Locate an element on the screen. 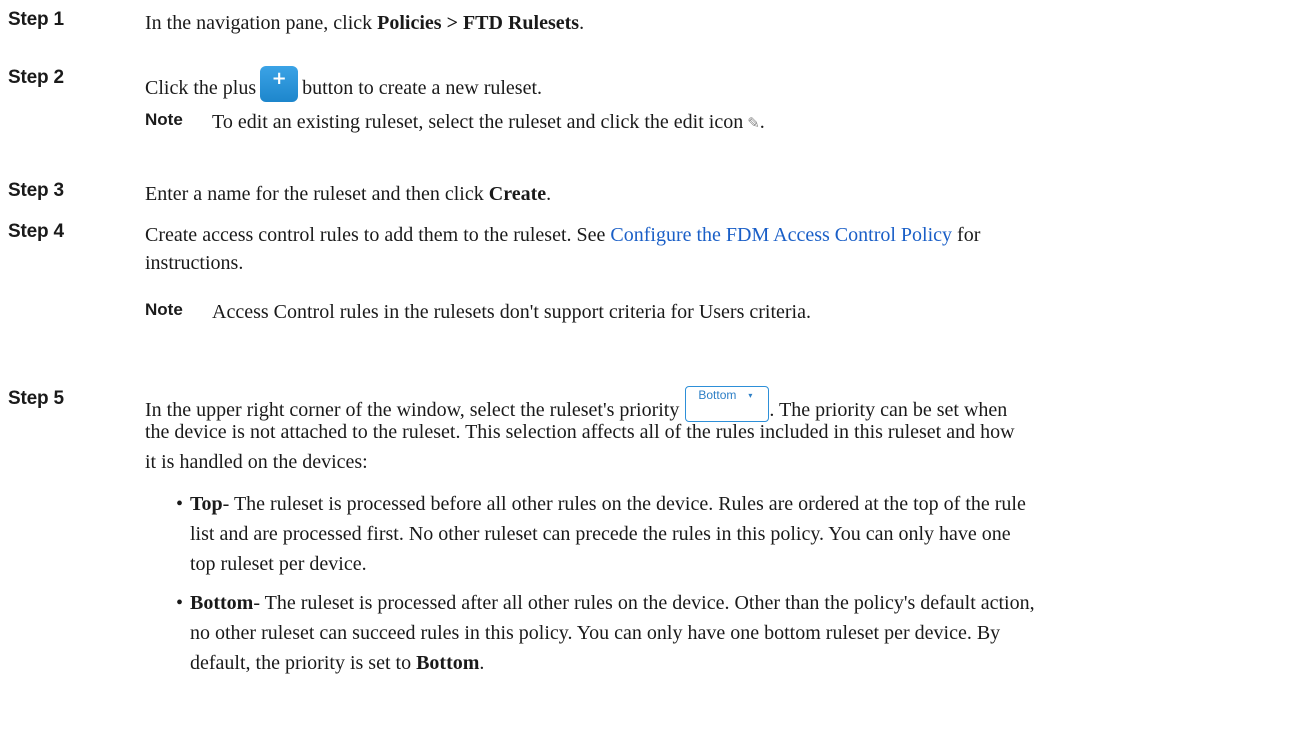 The height and width of the screenshot is (748, 1308). step-1-pre: In the navigation pane, click is located at coordinates (261, 23).